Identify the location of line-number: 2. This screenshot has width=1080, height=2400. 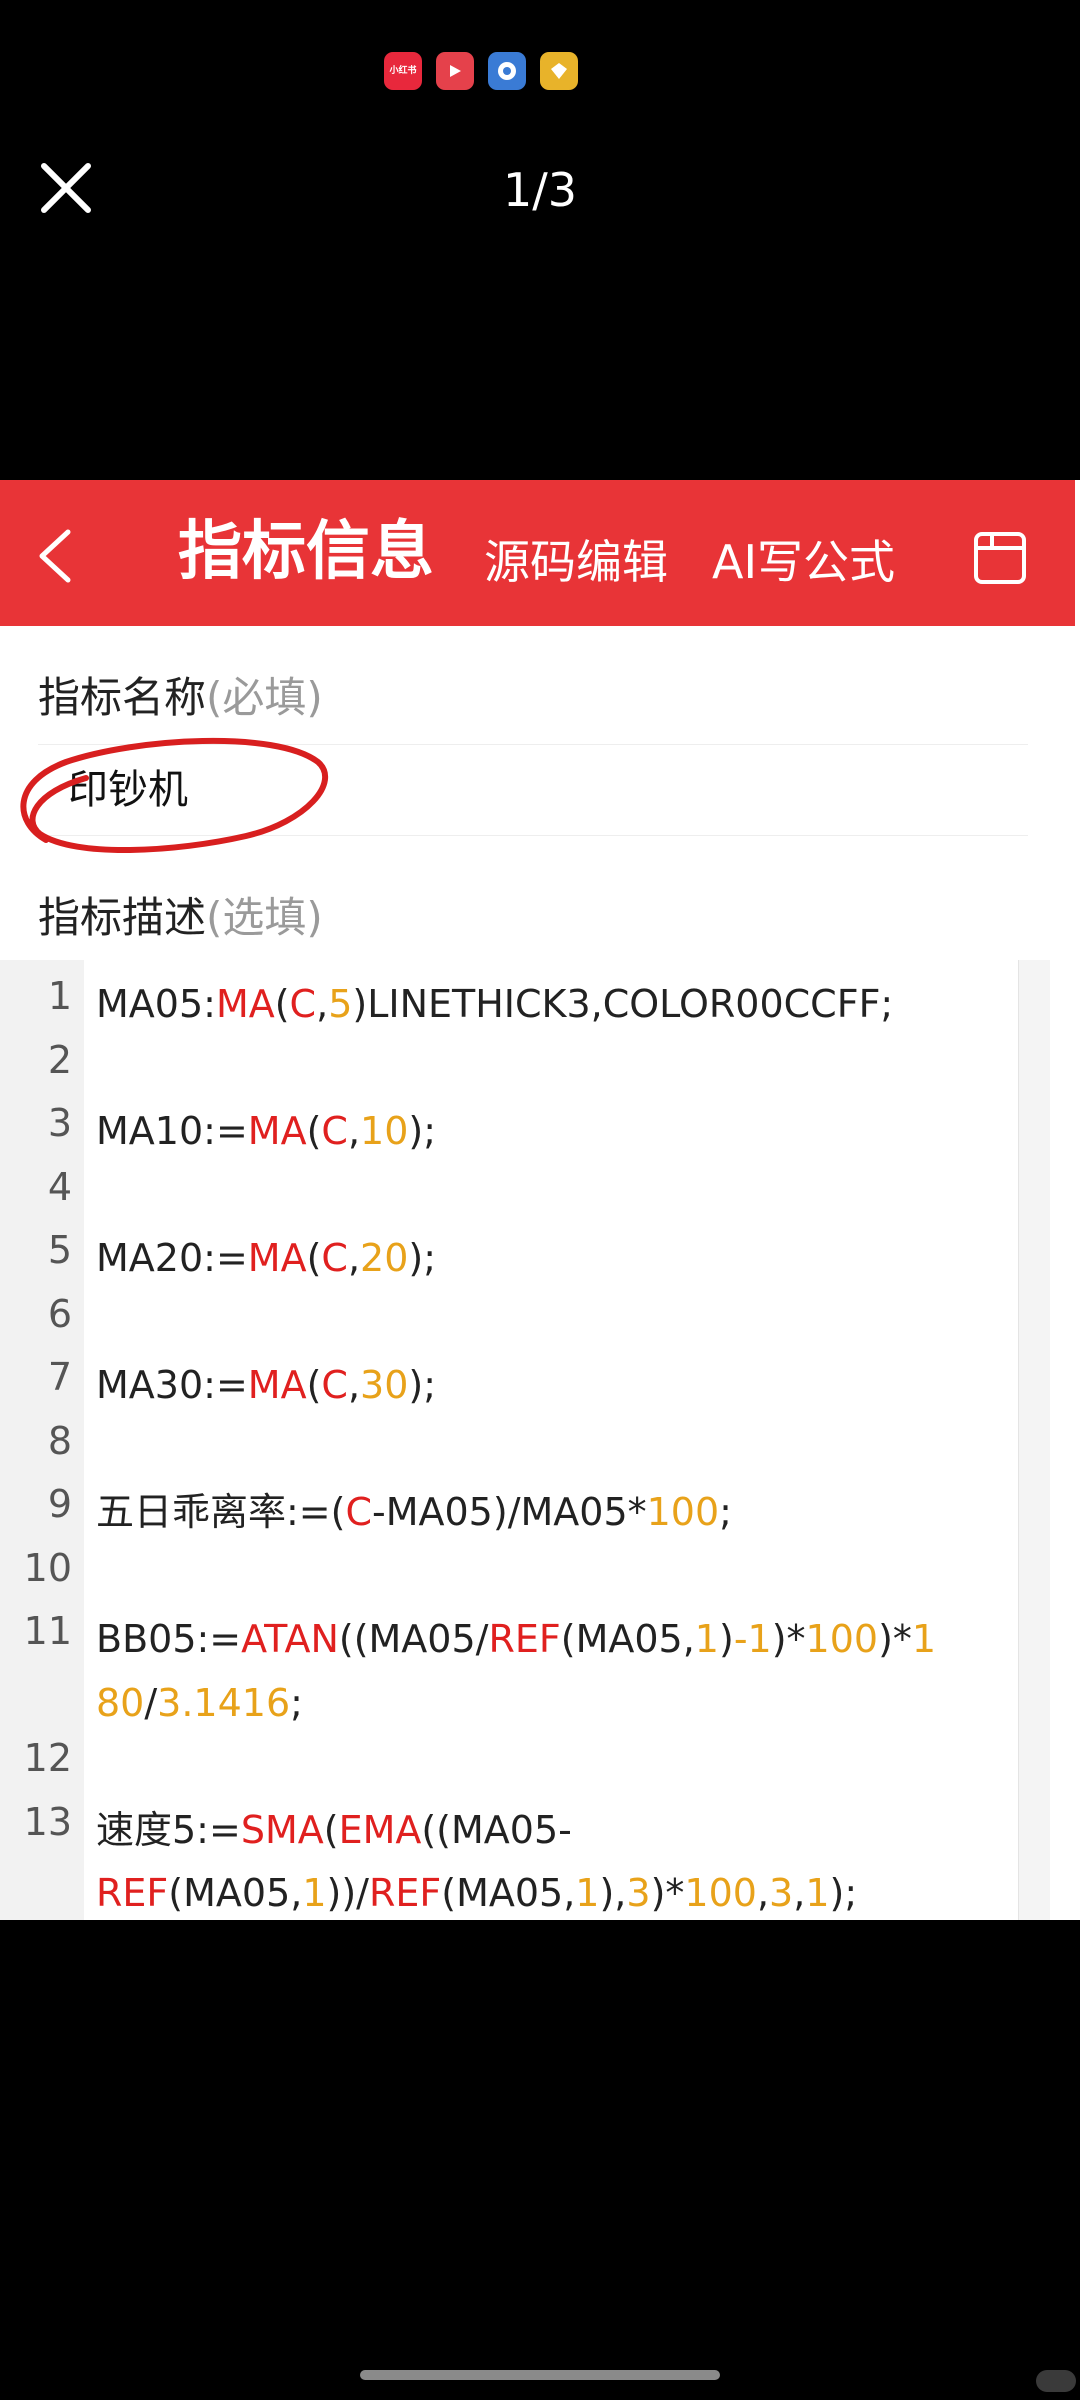
(59, 1059).